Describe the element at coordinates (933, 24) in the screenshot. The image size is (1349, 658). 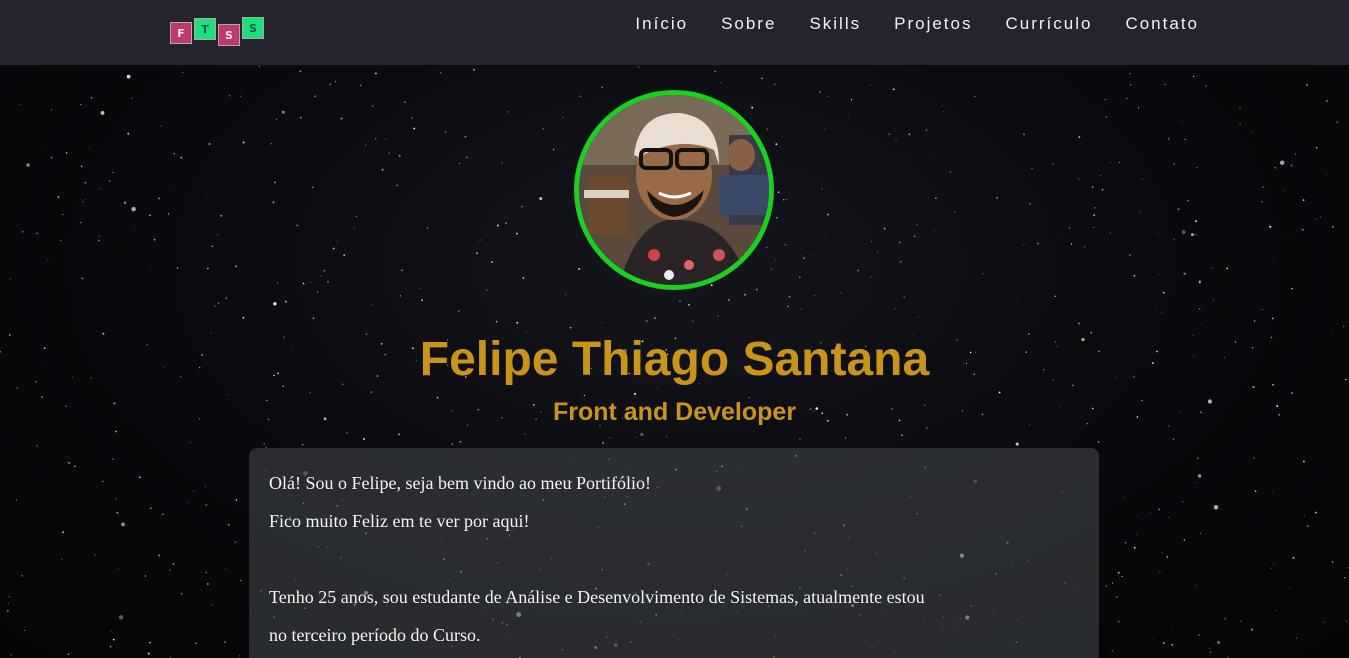
I see `nav-link-projetos: Projetos` at that location.